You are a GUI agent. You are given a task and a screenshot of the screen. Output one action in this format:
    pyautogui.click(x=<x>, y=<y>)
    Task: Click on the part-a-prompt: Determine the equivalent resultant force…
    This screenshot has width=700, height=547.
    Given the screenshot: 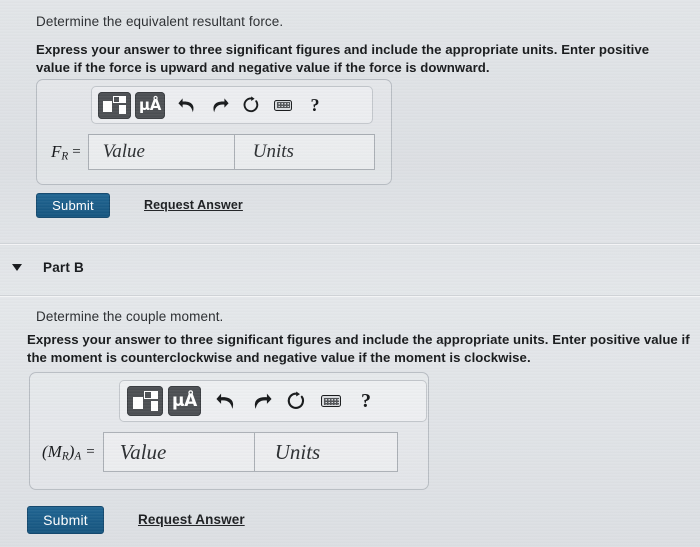 What is the action you would take?
    pyautogui.click(x=160, y=21)
    